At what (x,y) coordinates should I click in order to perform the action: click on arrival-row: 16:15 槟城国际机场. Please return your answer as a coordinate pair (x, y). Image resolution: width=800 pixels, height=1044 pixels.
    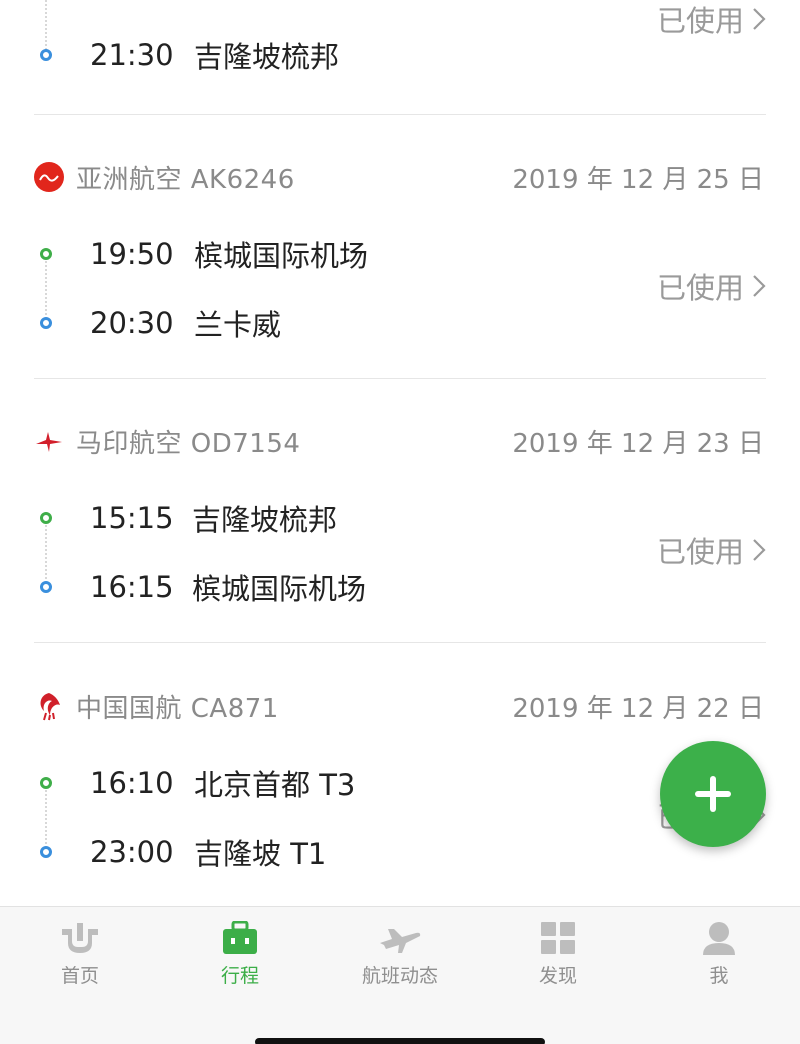
    Looking at the image, I should click on (203, 587).